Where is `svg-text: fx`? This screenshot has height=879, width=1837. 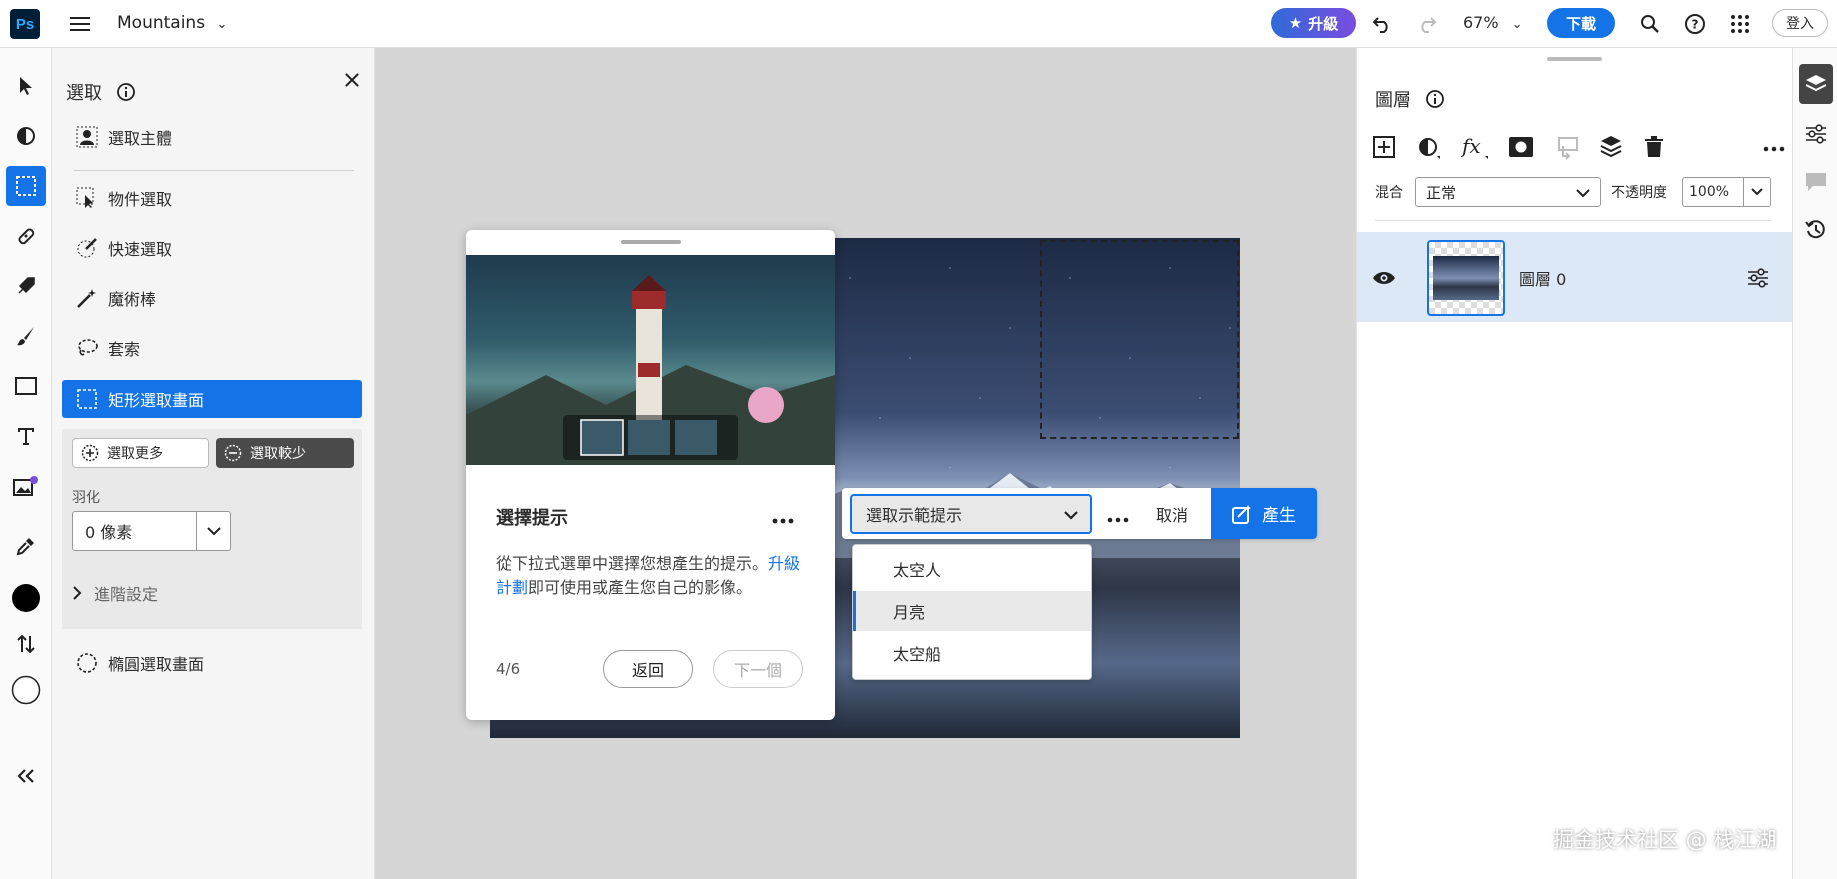
svg-text: fx is located at coordinates (1471, 146).